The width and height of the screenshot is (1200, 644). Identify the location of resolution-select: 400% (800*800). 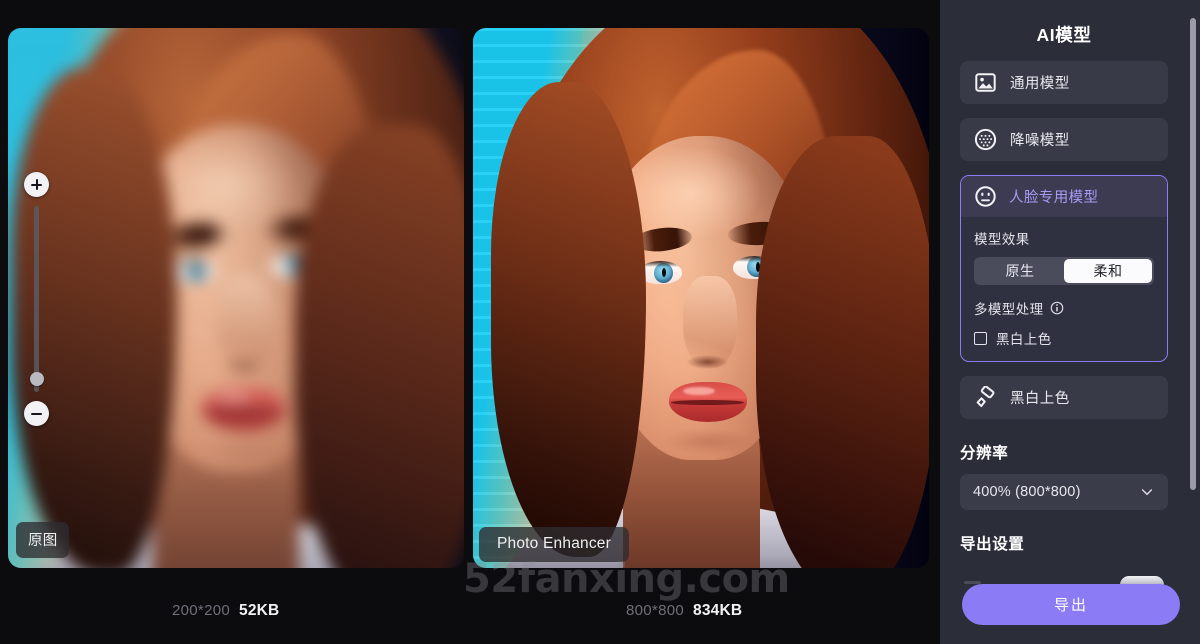
(1064, 492).